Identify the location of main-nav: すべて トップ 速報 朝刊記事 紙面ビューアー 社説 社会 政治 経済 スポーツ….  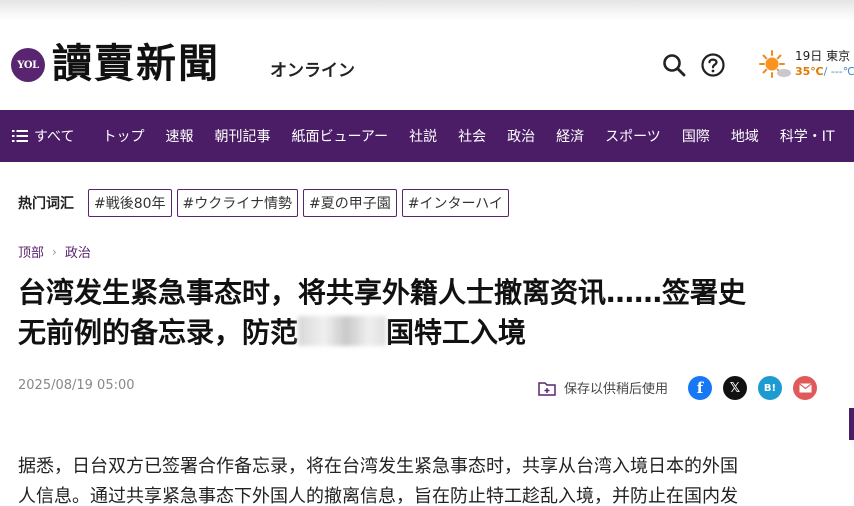
(427, 136).